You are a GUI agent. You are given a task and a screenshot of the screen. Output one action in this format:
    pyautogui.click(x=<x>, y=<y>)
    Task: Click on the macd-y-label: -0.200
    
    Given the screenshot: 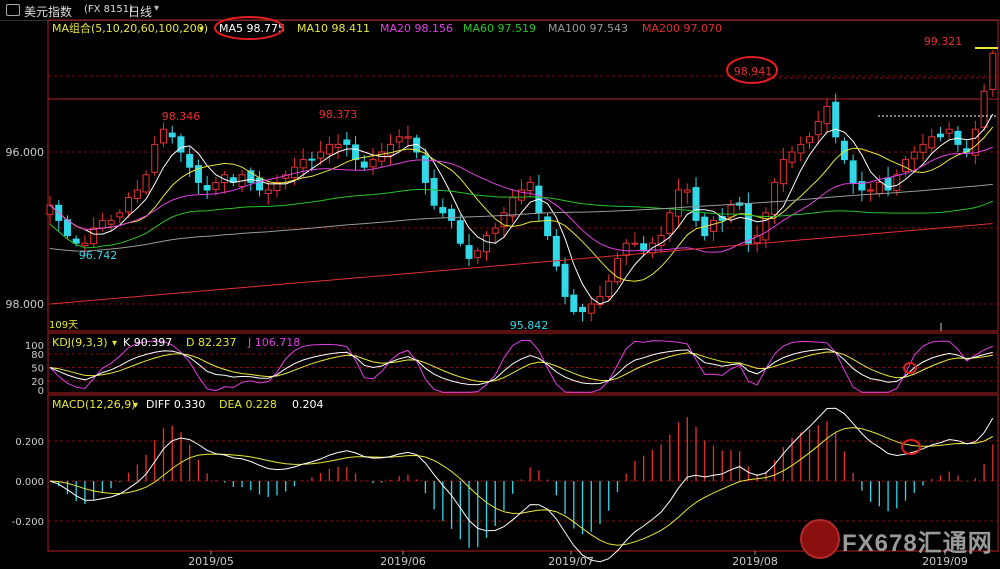 What is the action you would take?
    pyautogui.click(x=28, y=522)
    